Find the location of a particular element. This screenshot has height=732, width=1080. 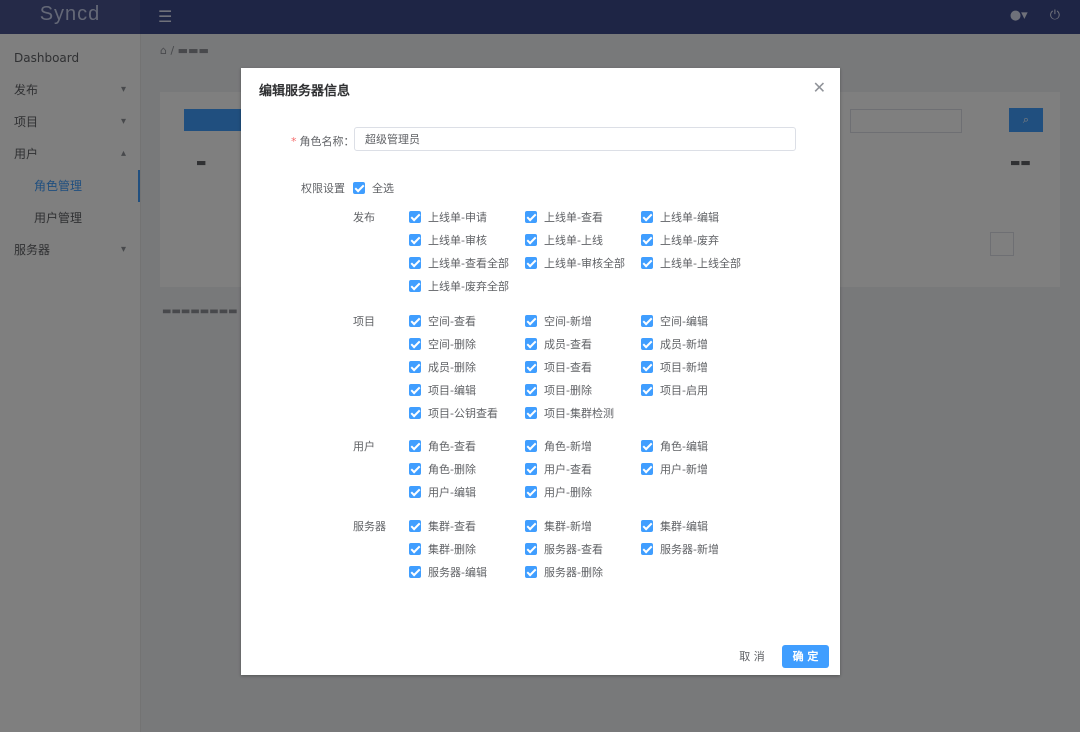

permission-label: 集群-编辑 is located at coordinates (684, 526).